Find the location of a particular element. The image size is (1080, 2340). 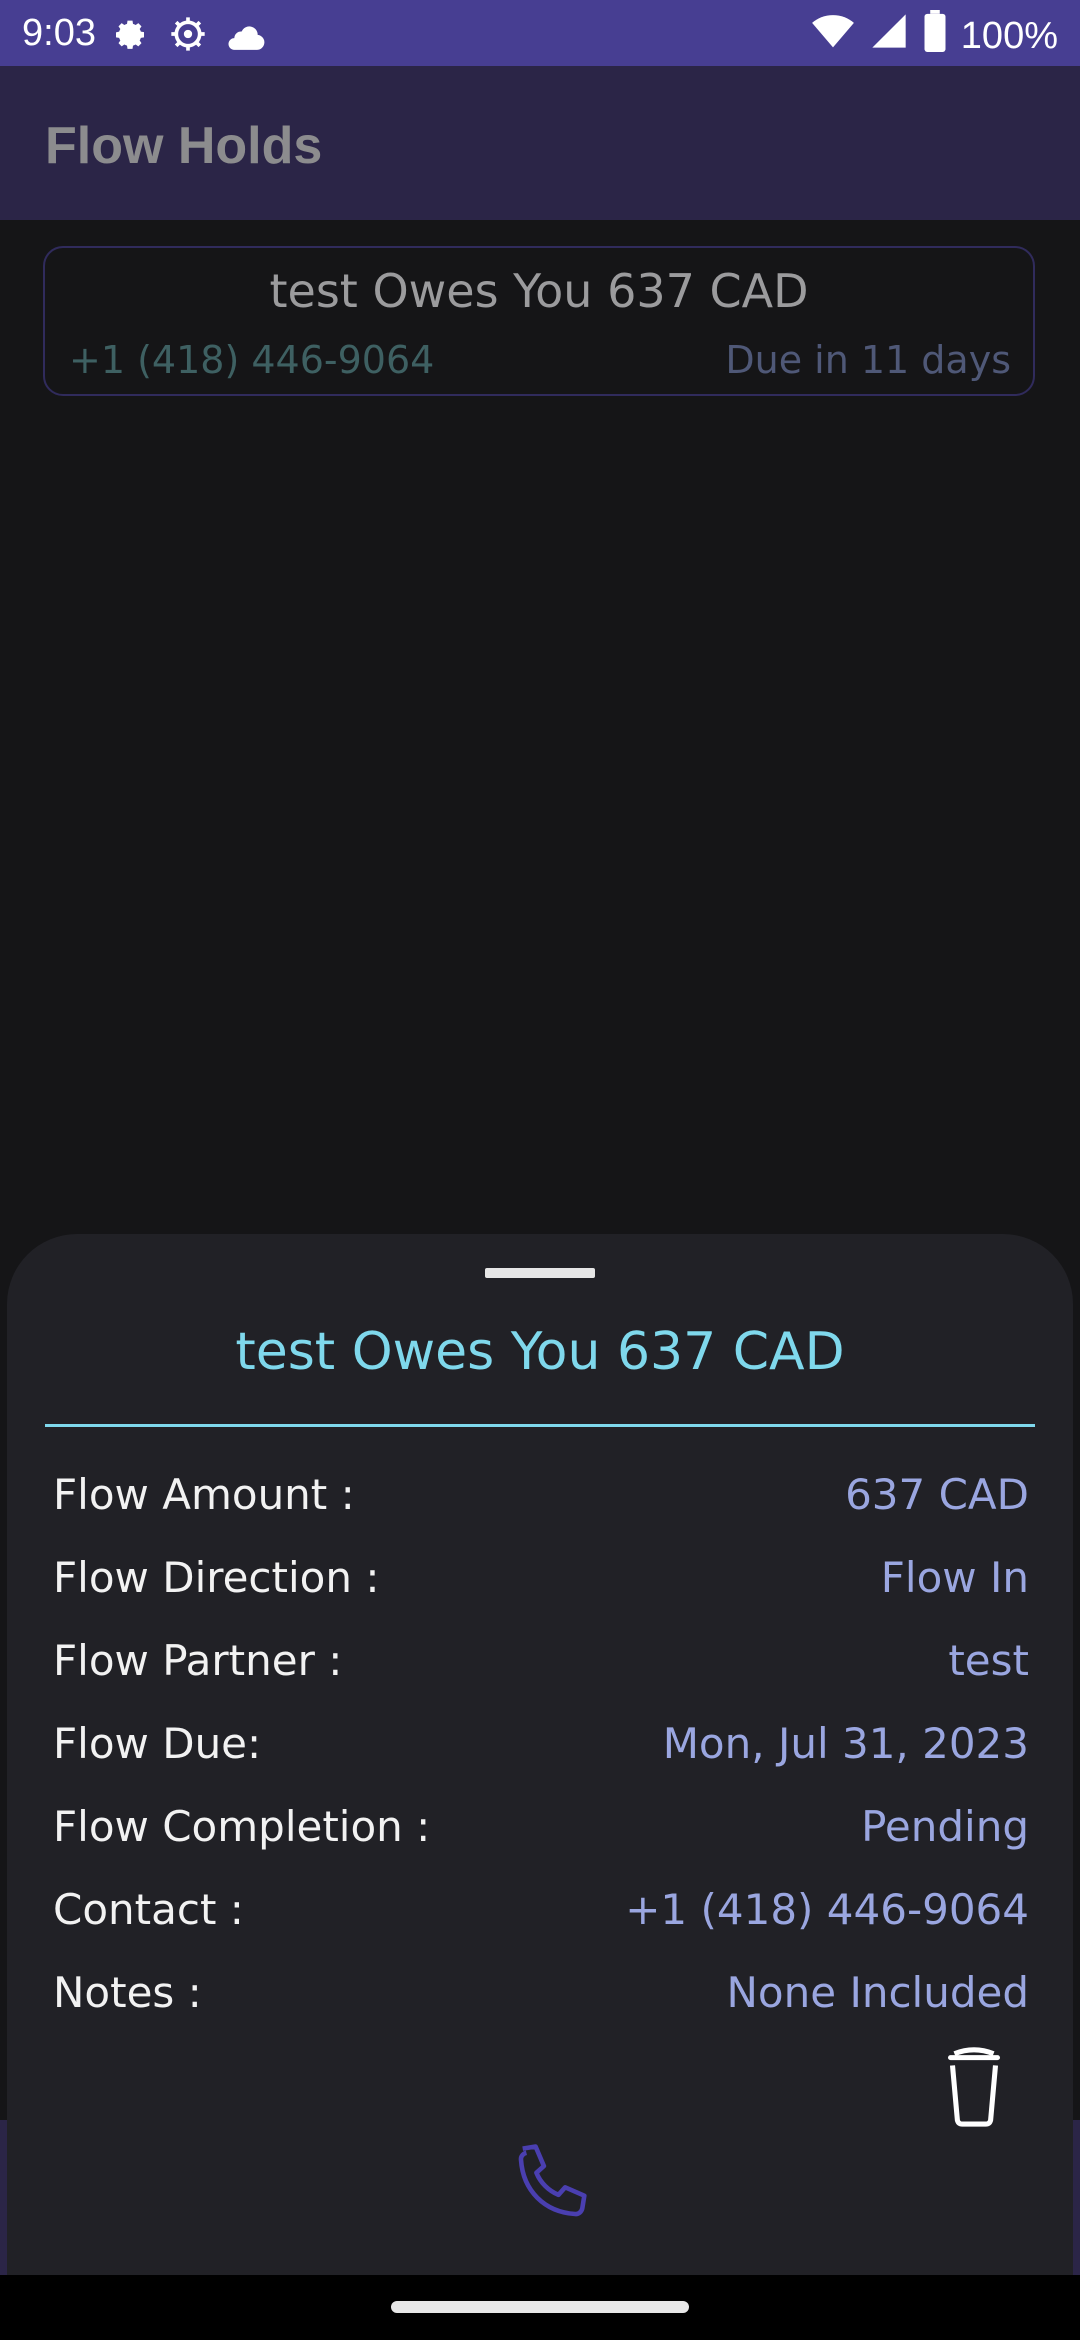

detail-value: Flow In is located at coordinates (954, 1577).